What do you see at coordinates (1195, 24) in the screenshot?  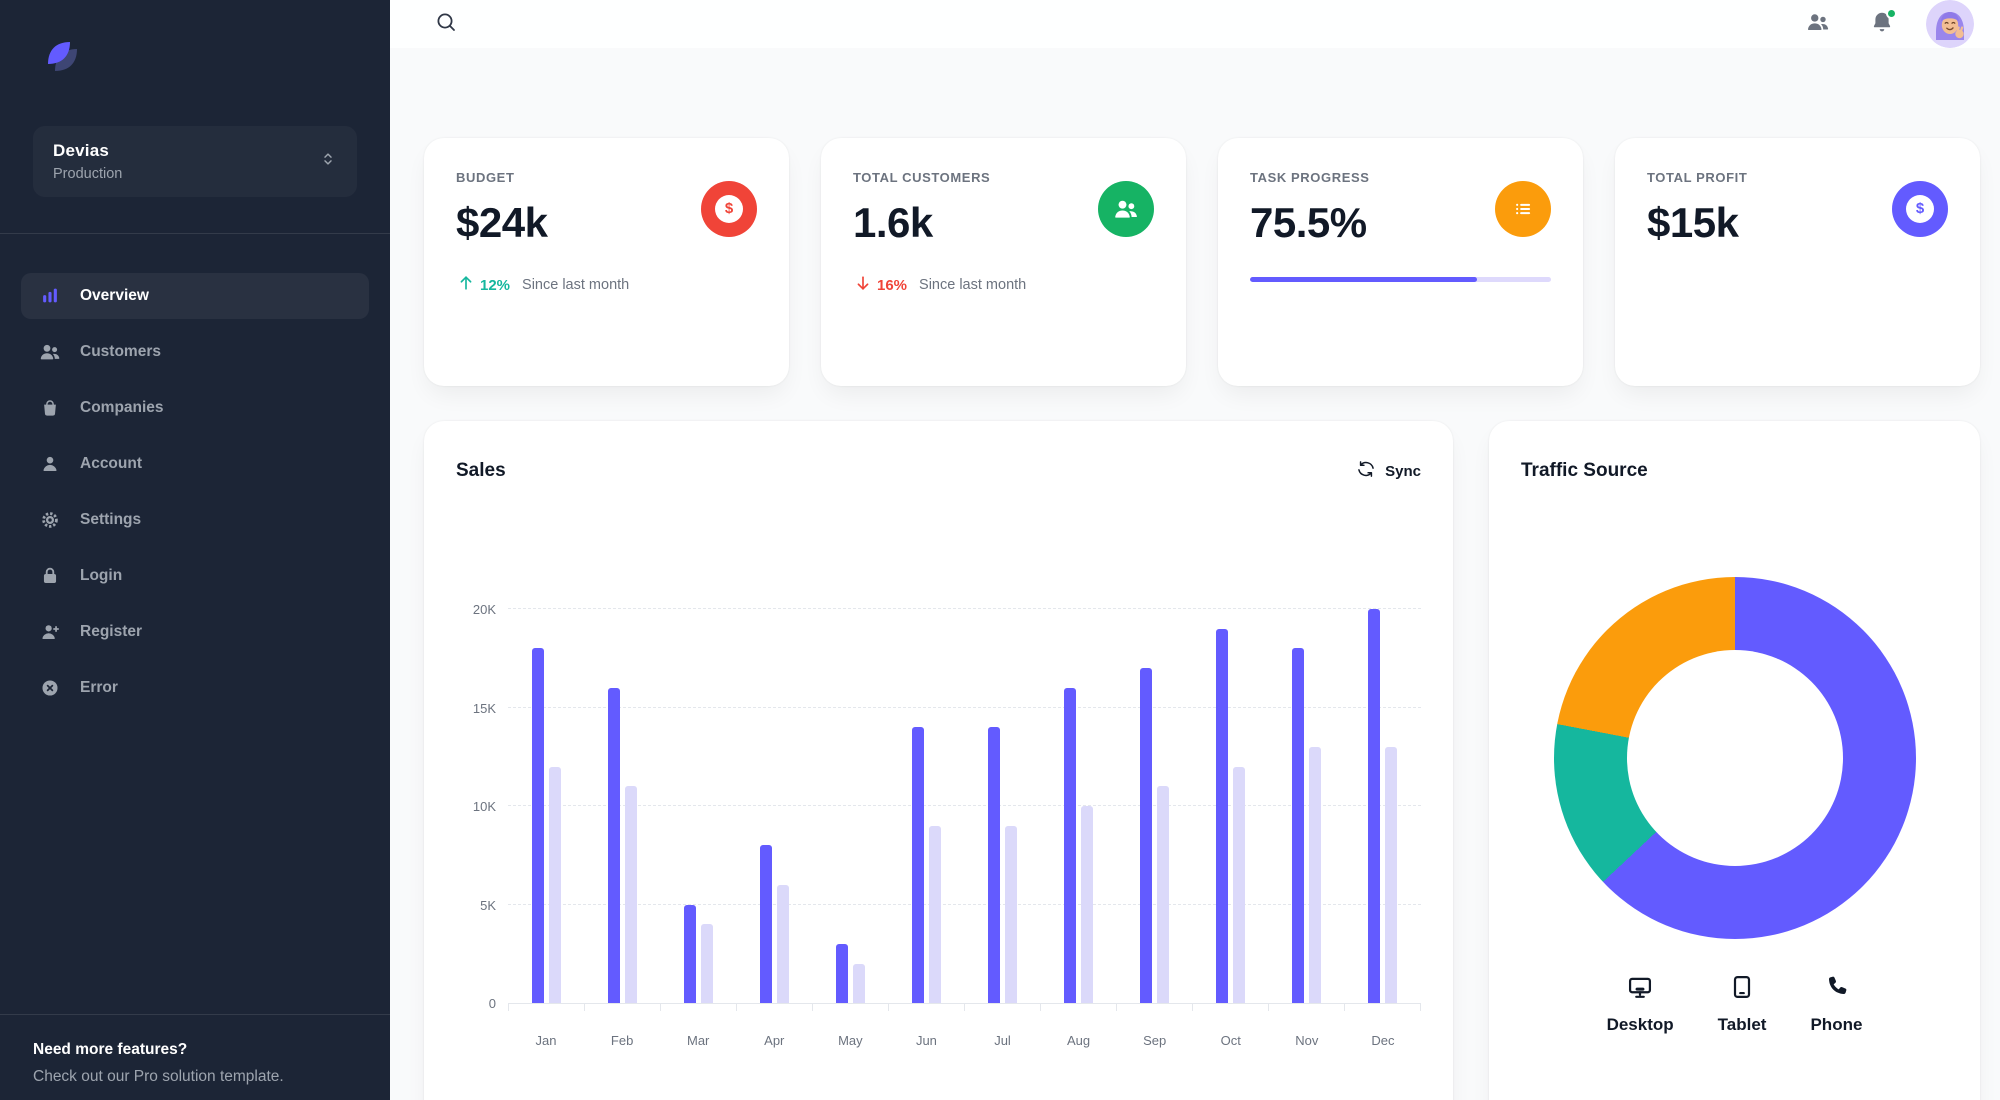 I see `topbar` at bounding box center [1195, 24].